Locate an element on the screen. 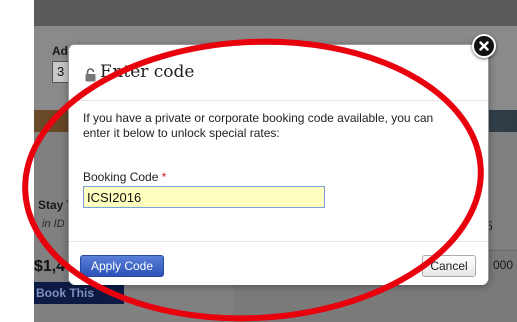 The height and width of the screenshot is (322, 517). apply-code-button: Apply Code is located at coordinates (122, 266).